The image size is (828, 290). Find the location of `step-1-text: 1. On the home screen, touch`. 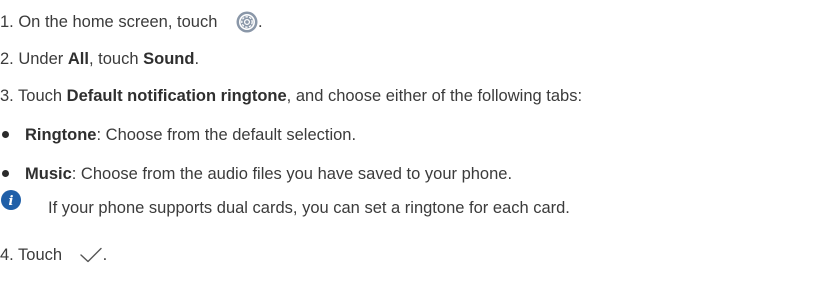

step-1-text: 1. On the home screen, touch is located at coordinates (109, 22).